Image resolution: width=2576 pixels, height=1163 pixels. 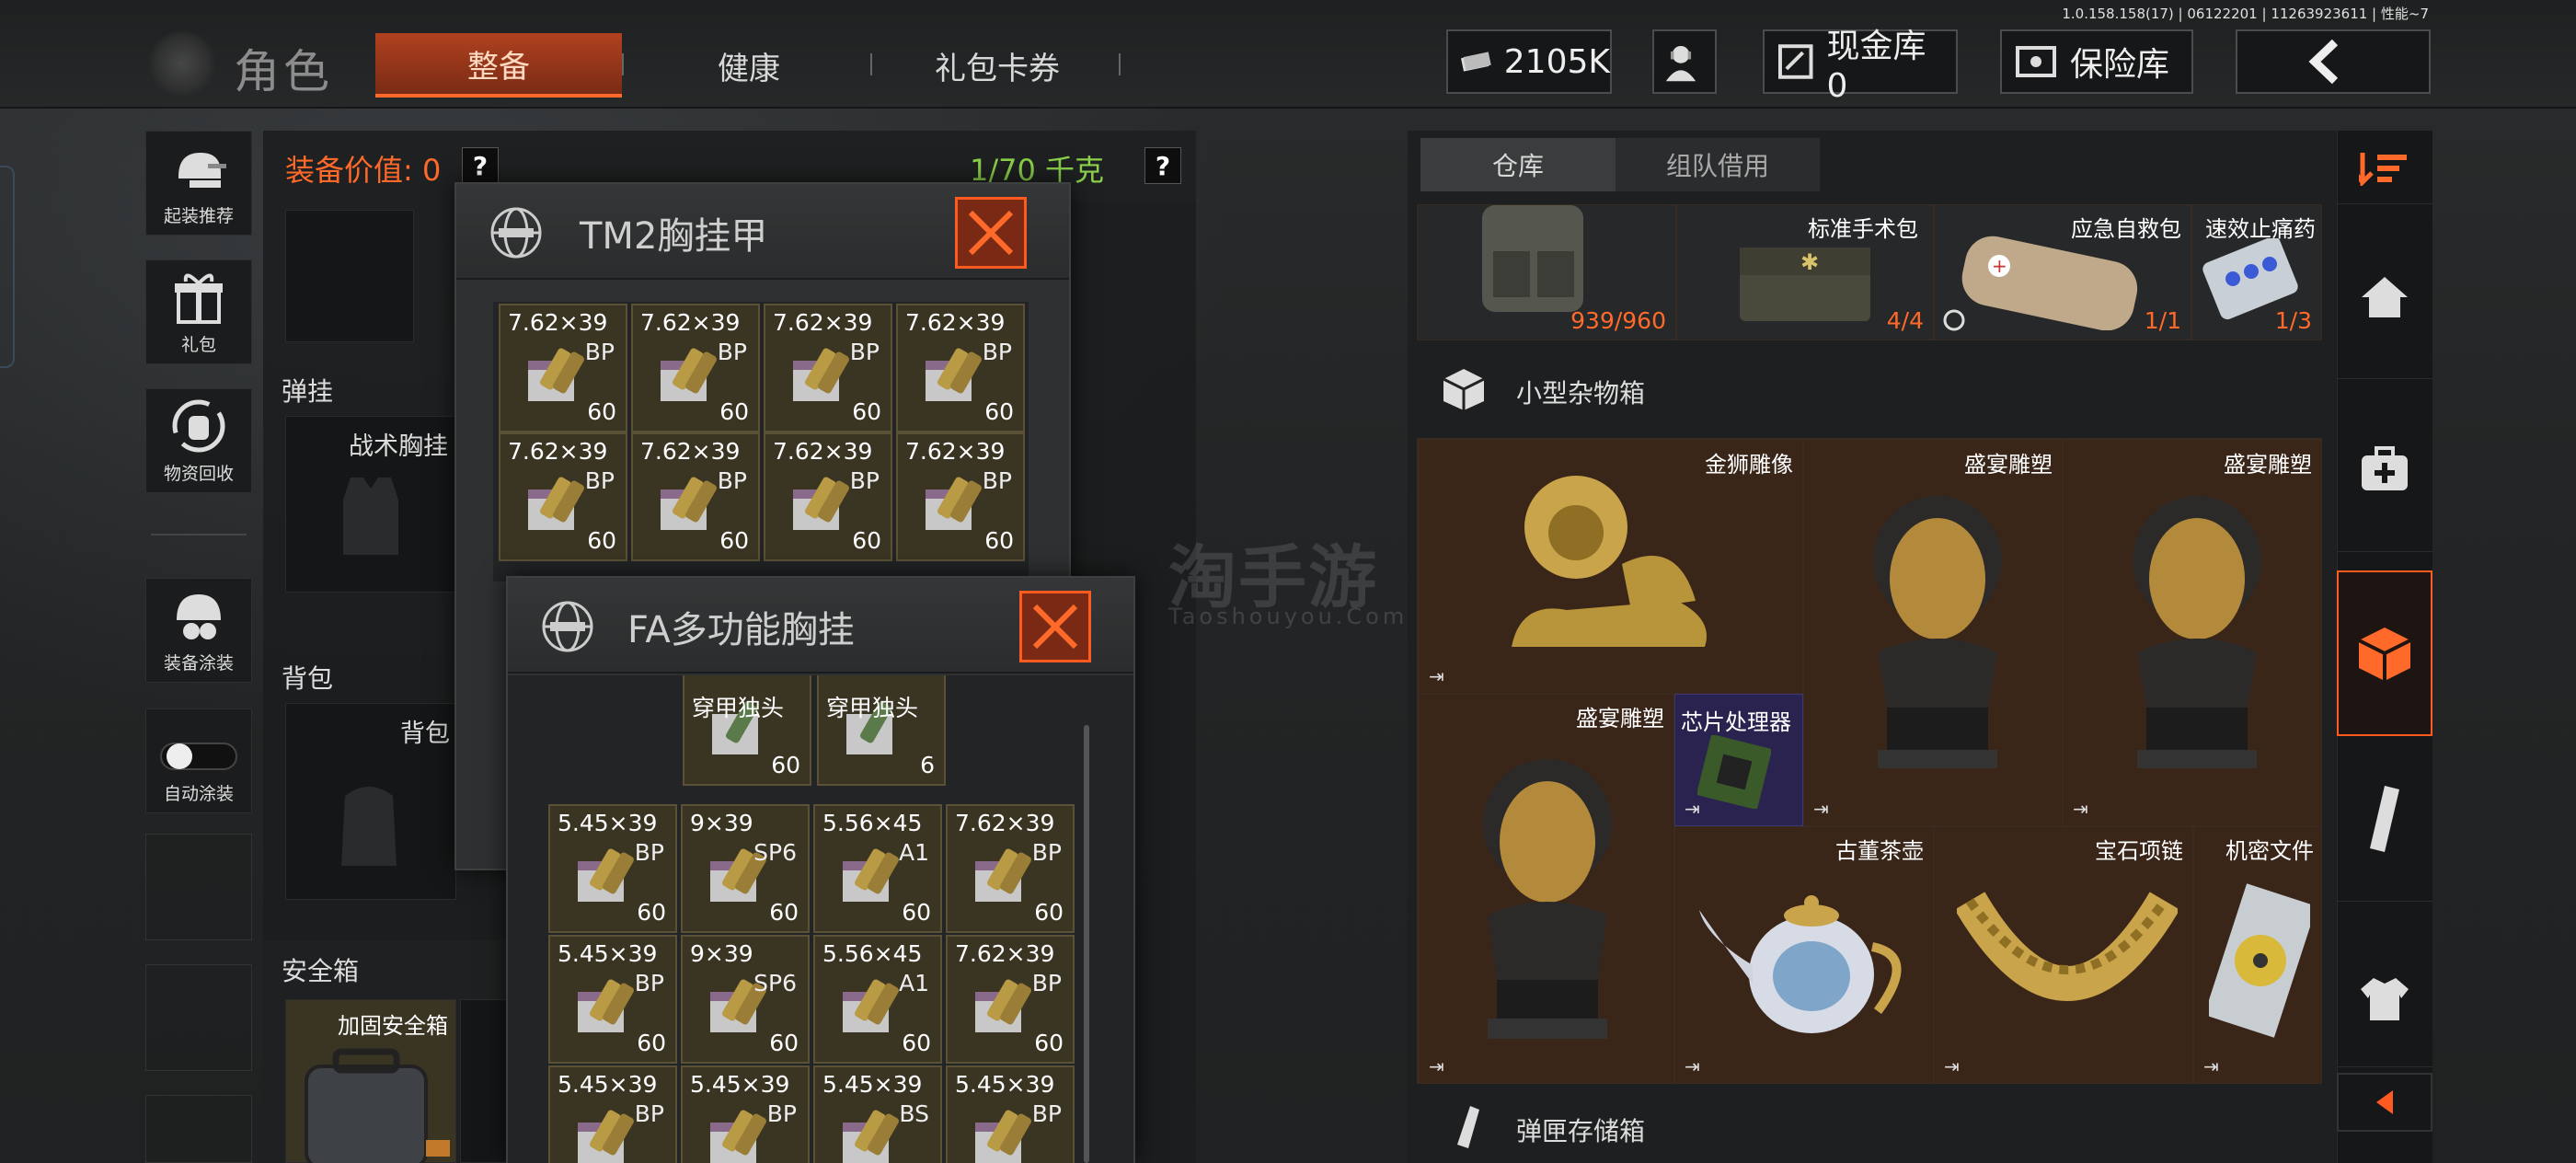 What do you see at coordinates (1684, 61) in the screenshot?
I see `support-button` at bounding box center [1684, 61].